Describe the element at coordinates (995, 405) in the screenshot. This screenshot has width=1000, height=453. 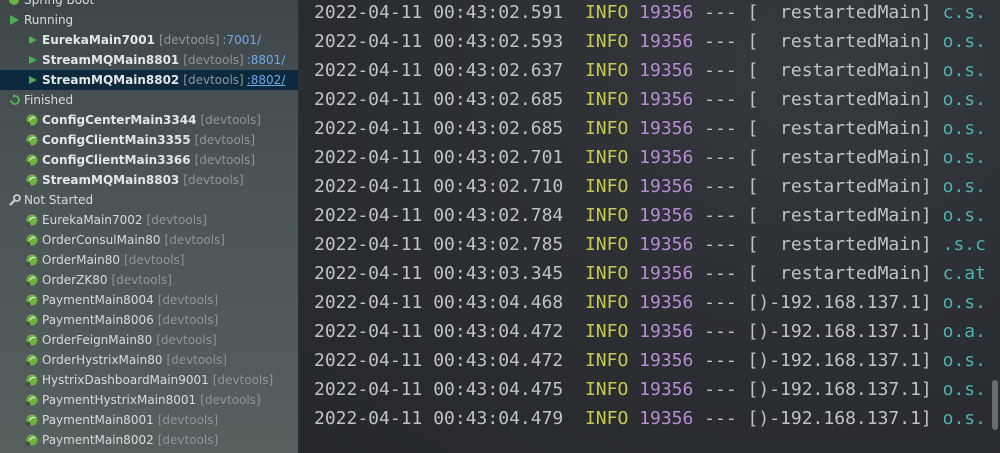
I see `console-scrollbar` at that location.